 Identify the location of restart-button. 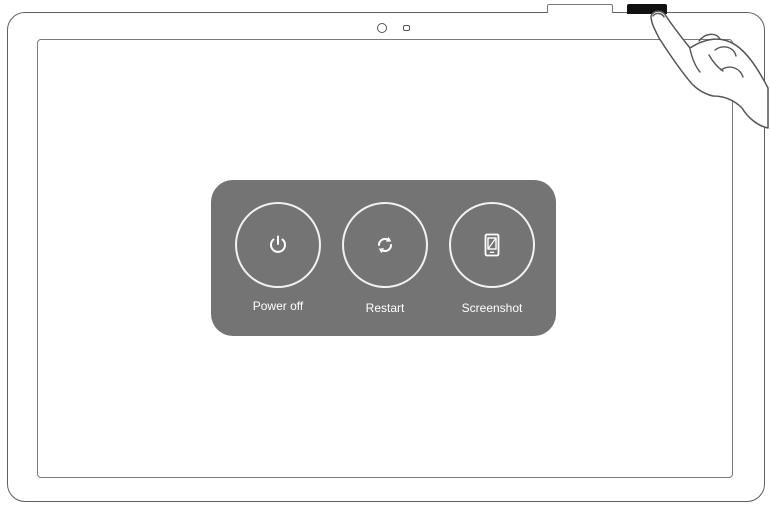
(385, 245).